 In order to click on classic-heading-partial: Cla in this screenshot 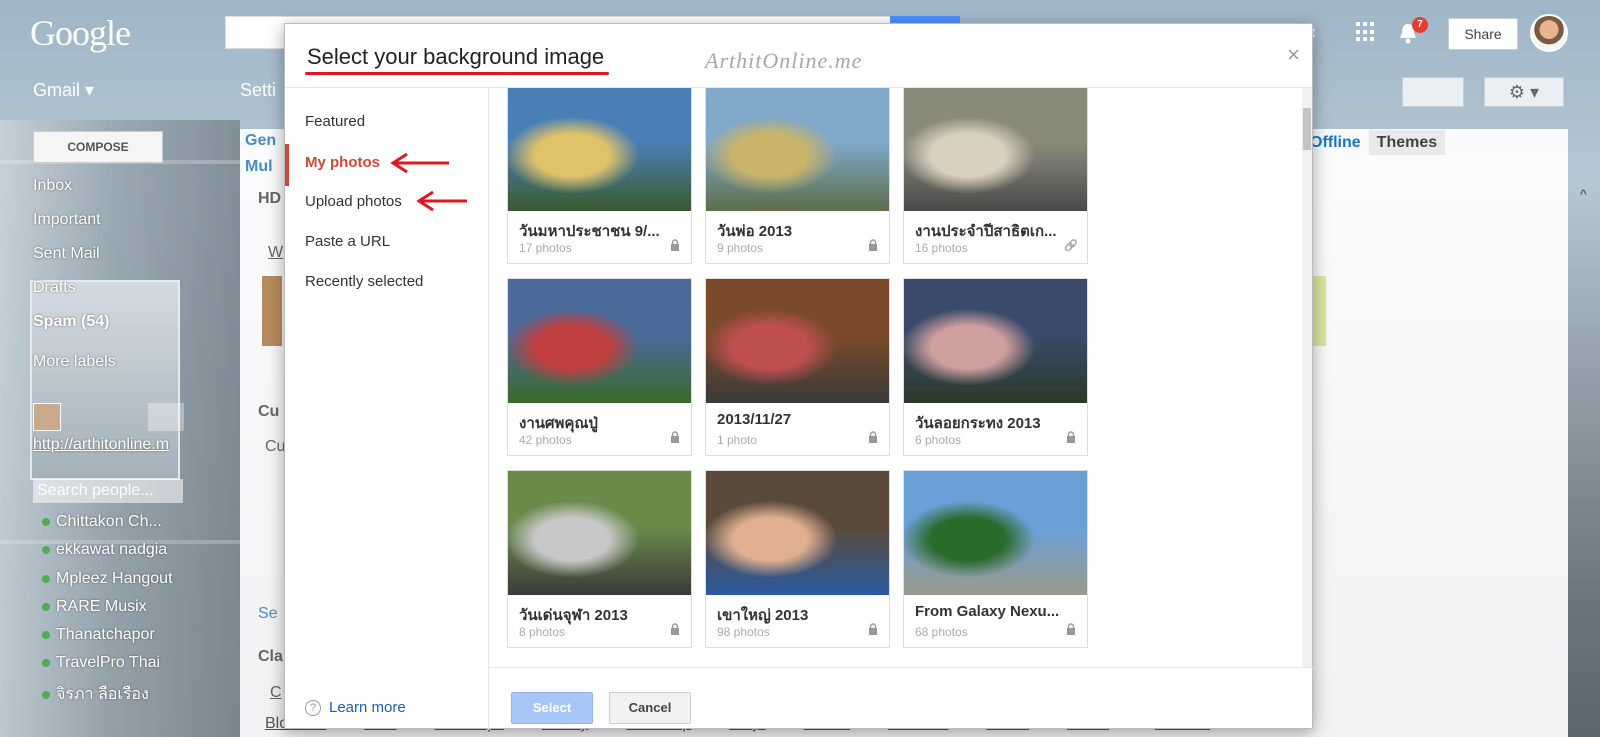, I will do `click(270, 656)`.